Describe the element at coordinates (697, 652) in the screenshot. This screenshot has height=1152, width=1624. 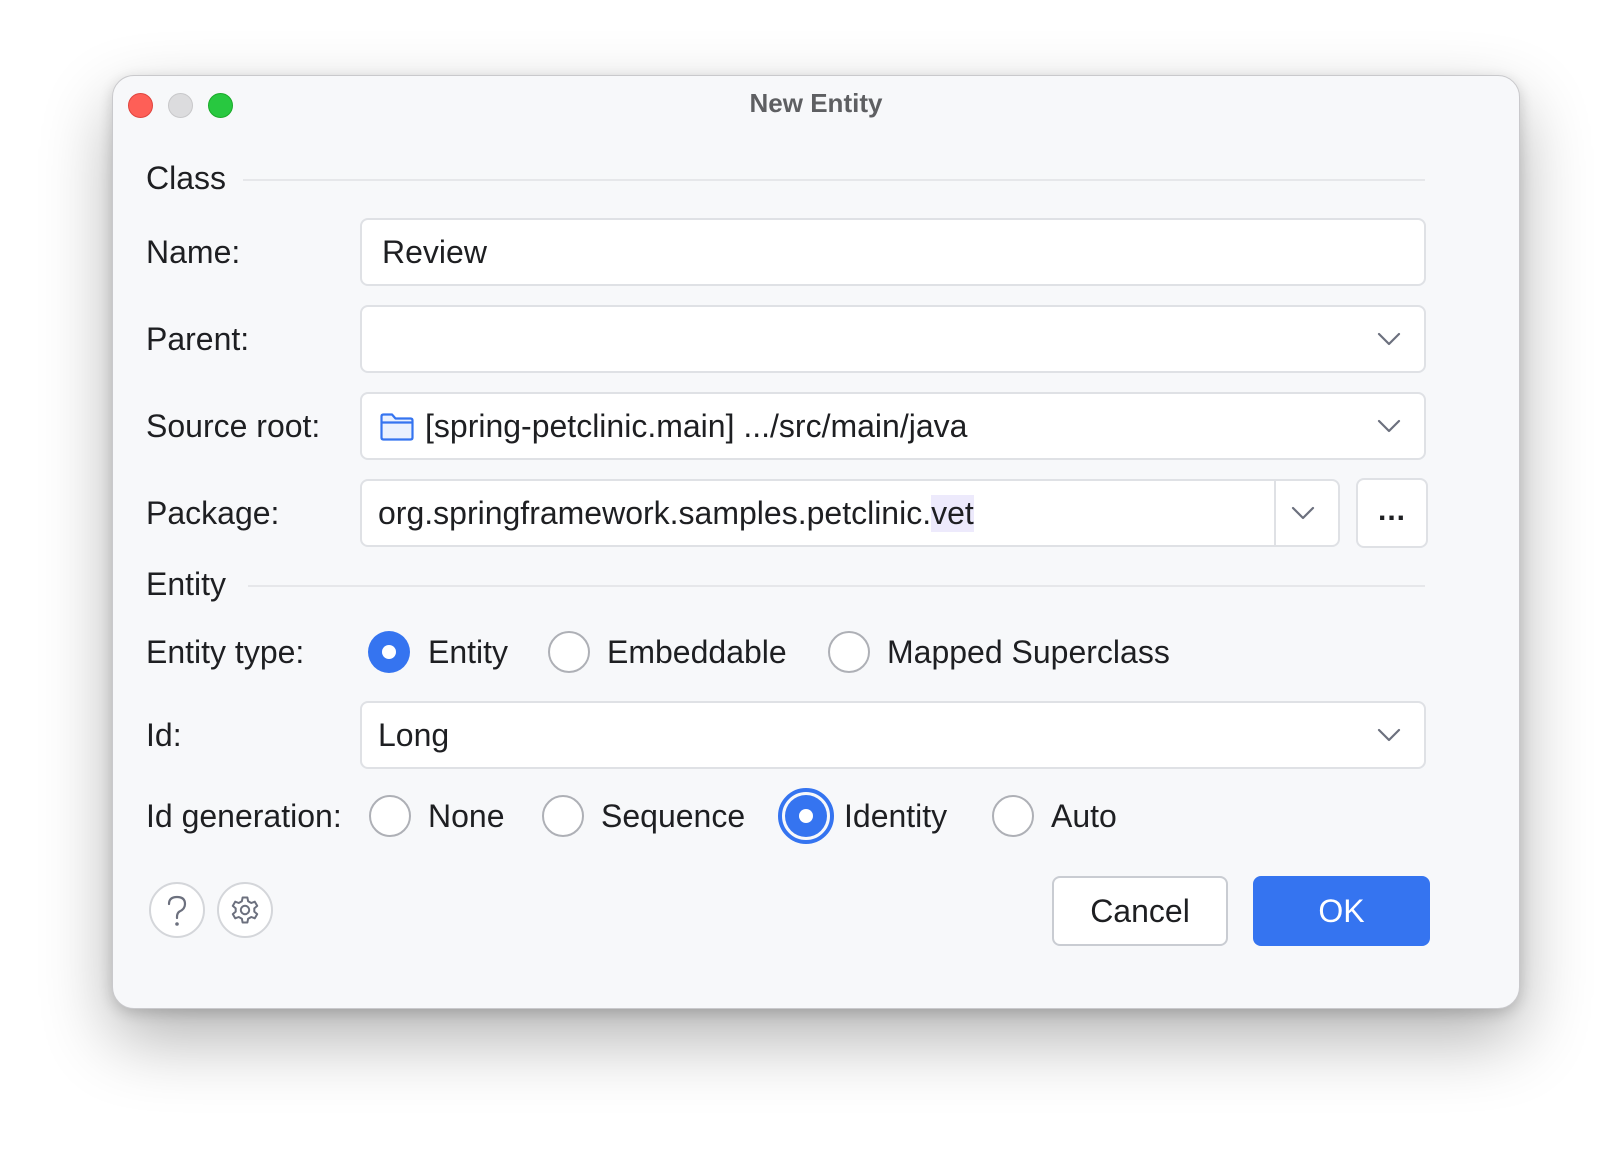
I see `entity-type-embeddable-label: Embeddable` at that location.